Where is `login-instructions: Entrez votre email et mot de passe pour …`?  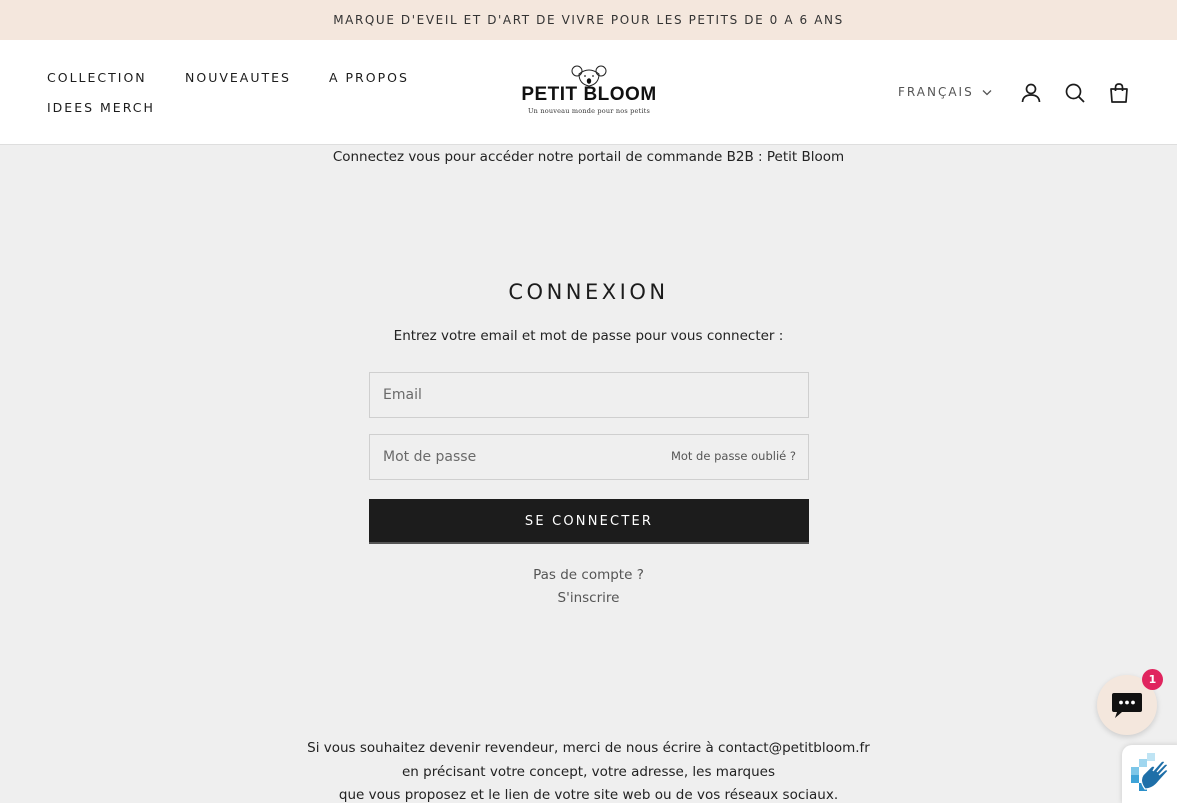
login-instructions: Entrez votre email et mot de passe pour … is located at coordinates (588, 336).